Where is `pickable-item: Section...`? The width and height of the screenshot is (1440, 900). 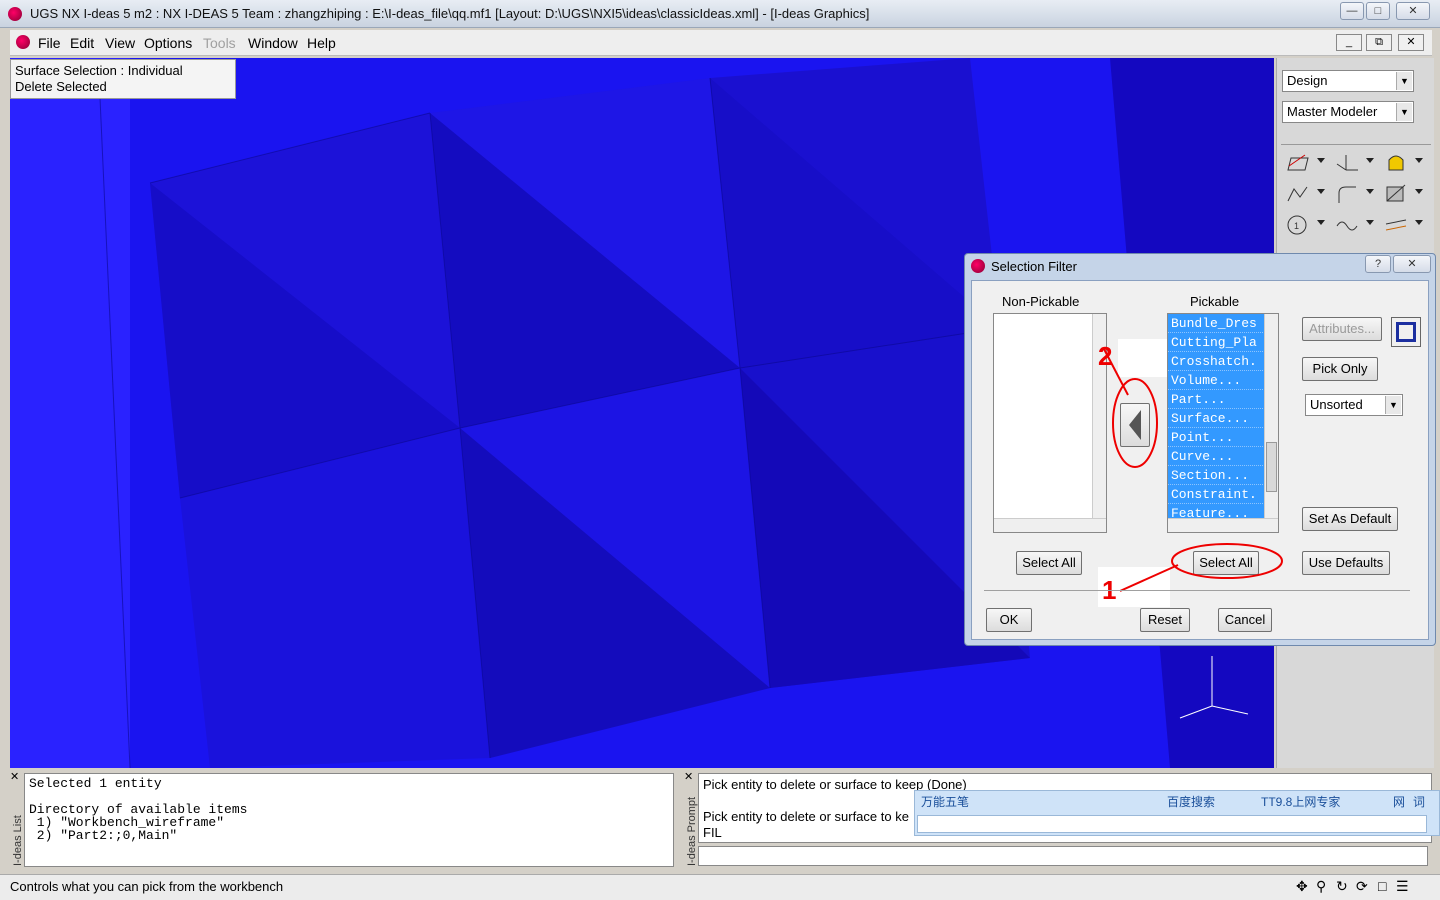
pickable-item: Section... is located at coordinates (1216, 475).